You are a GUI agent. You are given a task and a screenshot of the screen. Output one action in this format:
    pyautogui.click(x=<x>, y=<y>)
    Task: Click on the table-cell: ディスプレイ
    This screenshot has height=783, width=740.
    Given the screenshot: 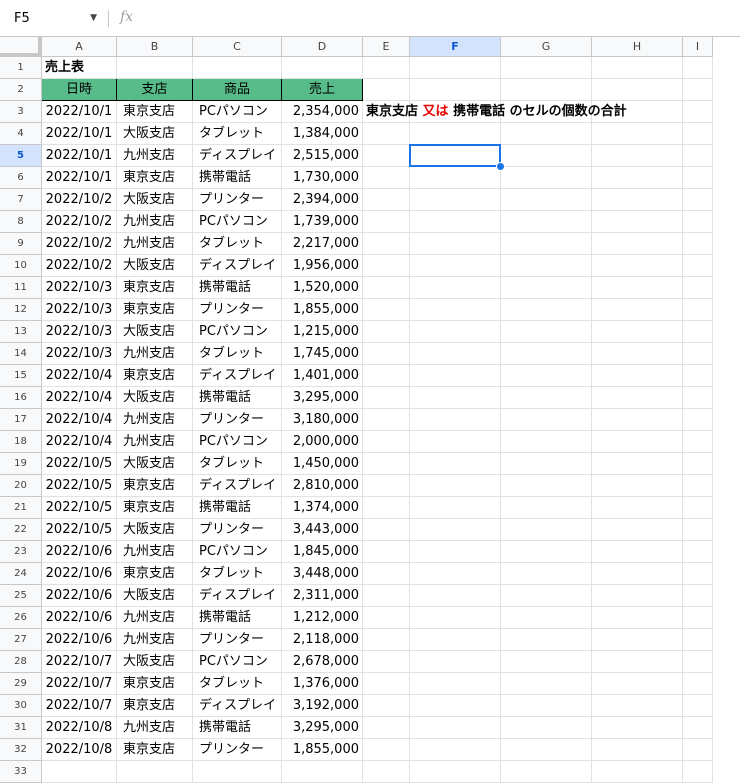 What is the action you would take?
    pyautogui.click(x=237, y=706)
    